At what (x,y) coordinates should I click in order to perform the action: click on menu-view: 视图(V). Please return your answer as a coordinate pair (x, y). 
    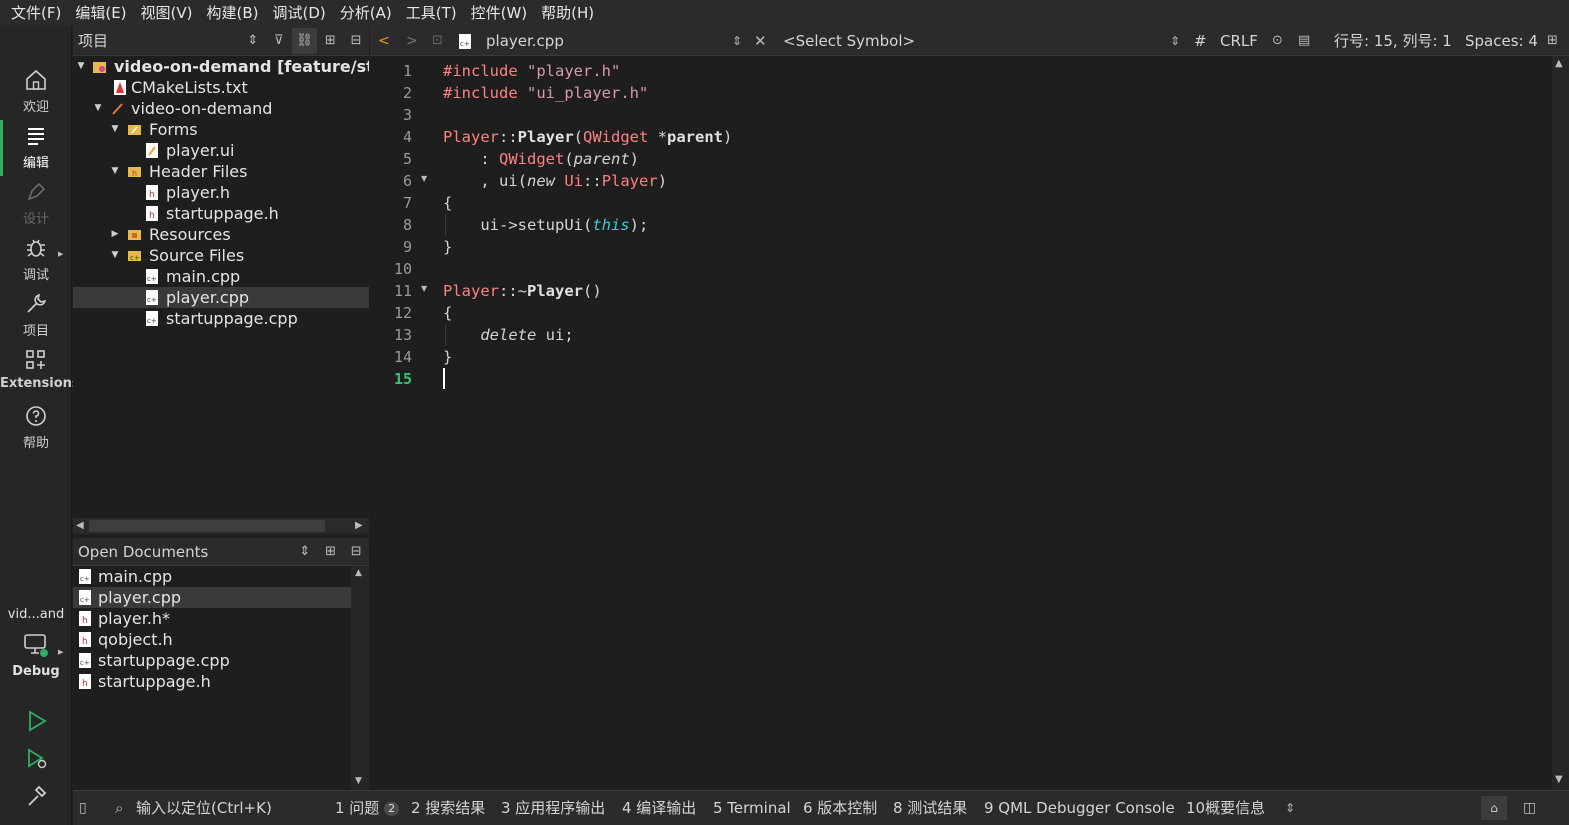
    Looking at the image, I should click on (167, 13).